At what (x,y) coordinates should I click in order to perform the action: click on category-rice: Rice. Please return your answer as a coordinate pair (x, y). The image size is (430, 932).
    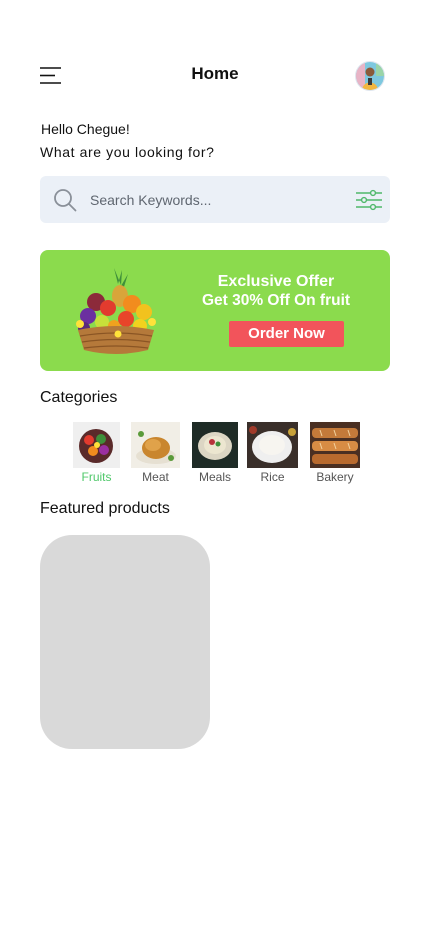
    Looking at the image, I should click on (272, 453).